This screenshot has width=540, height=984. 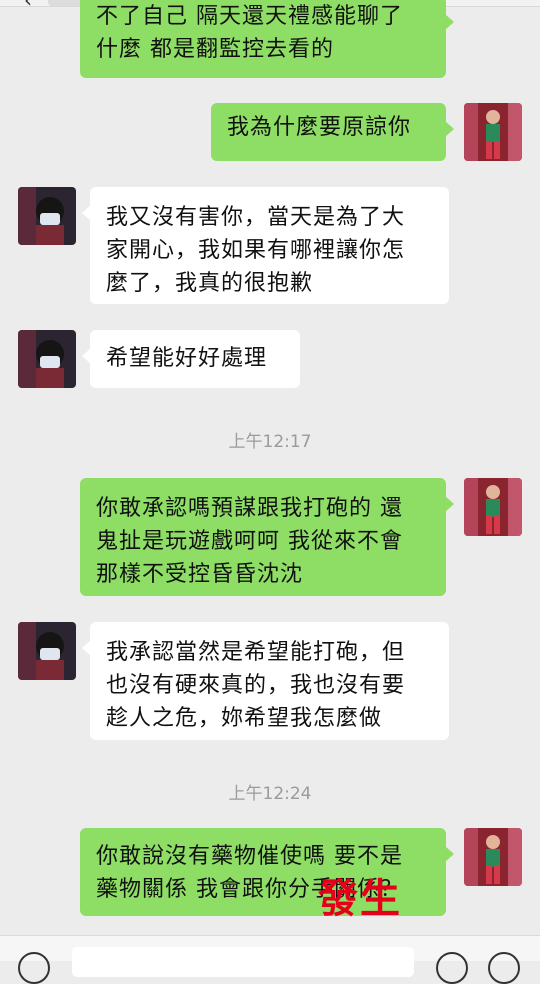 What do you see at coordinates (249, 16) in the screenshot?
I see `message-line: 不了自己 隔天還天禮感能聊了` at bounding box center [249, 16].